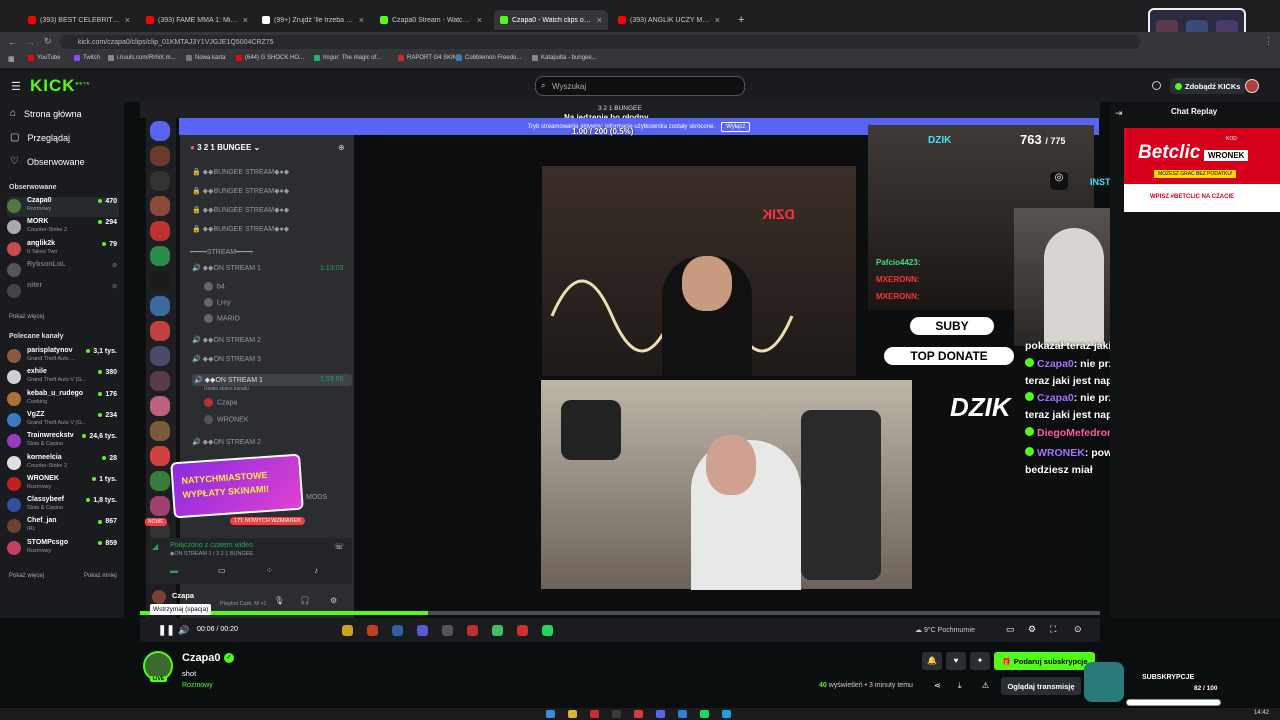  I want to click on activities-icon: ⁘, so click(269, 570).